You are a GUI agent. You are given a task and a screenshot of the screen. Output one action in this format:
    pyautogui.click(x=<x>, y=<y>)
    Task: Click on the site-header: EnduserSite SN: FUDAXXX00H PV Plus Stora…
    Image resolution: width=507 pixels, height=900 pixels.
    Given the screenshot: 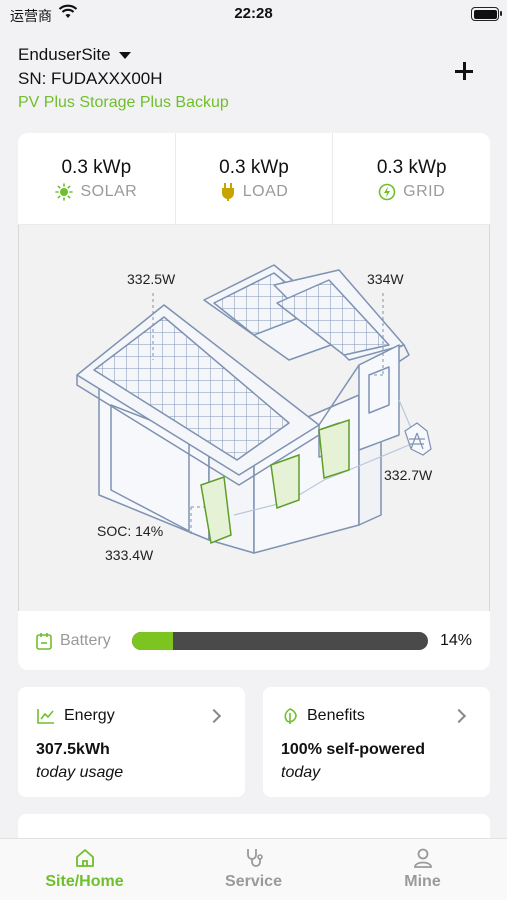 What is the action you would take?
    pyautogui.click(x=123, y=78)
    